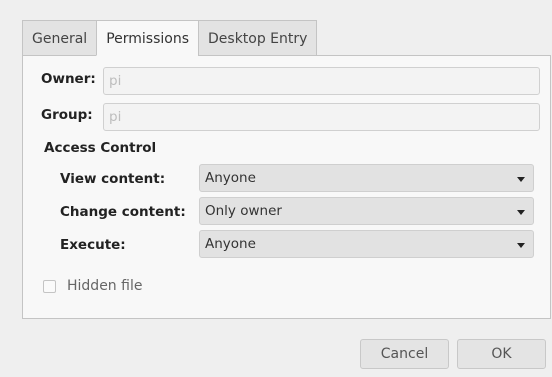 The image size is (552, 377). What do you see at coordinates (366, 178) in the screenshot?
I see `view-content-combo: Anyone` at bounding box center [366, 178].